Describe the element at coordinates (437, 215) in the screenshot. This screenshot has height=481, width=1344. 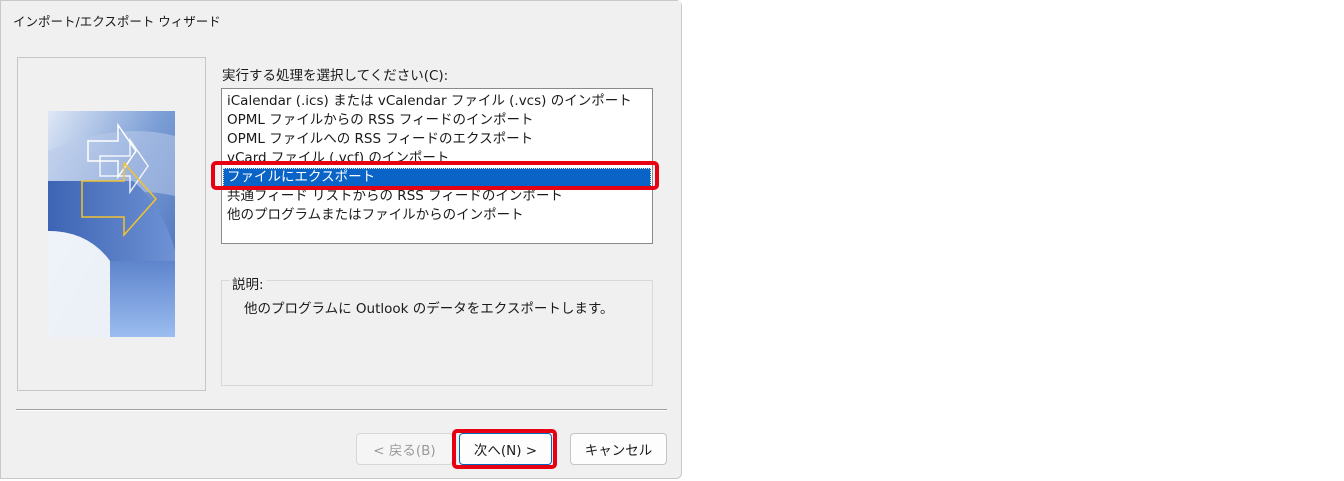
I see `list-item-import-other-program: 他のプログラムまたはファイルからのインポート` at that location.